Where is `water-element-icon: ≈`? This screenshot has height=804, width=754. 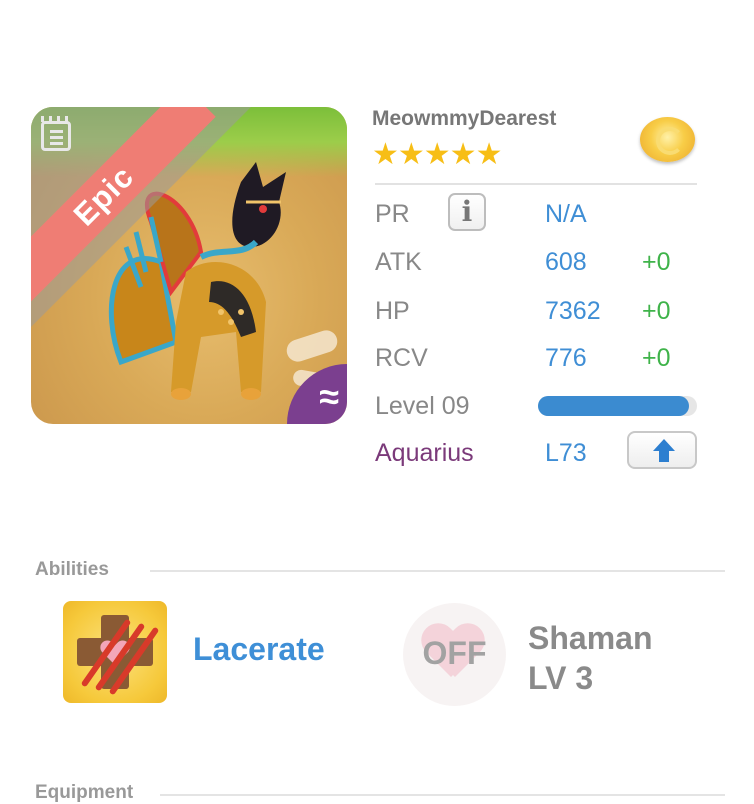
water-element-icon: ≈ is located at coordinates (329, 396).